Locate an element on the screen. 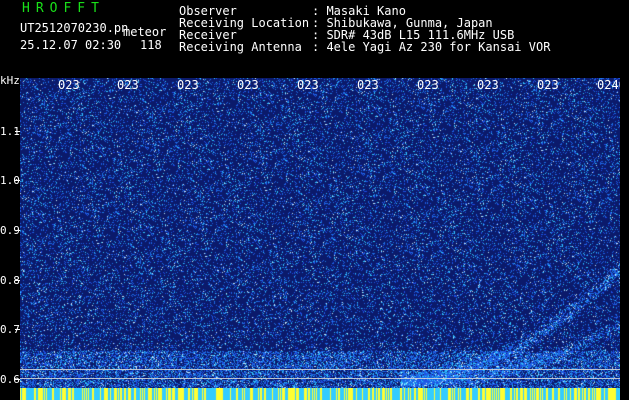 The width and height of the screenshot is (629, 400). brand-logo: HROFFT is located at coordinates (63, 8).